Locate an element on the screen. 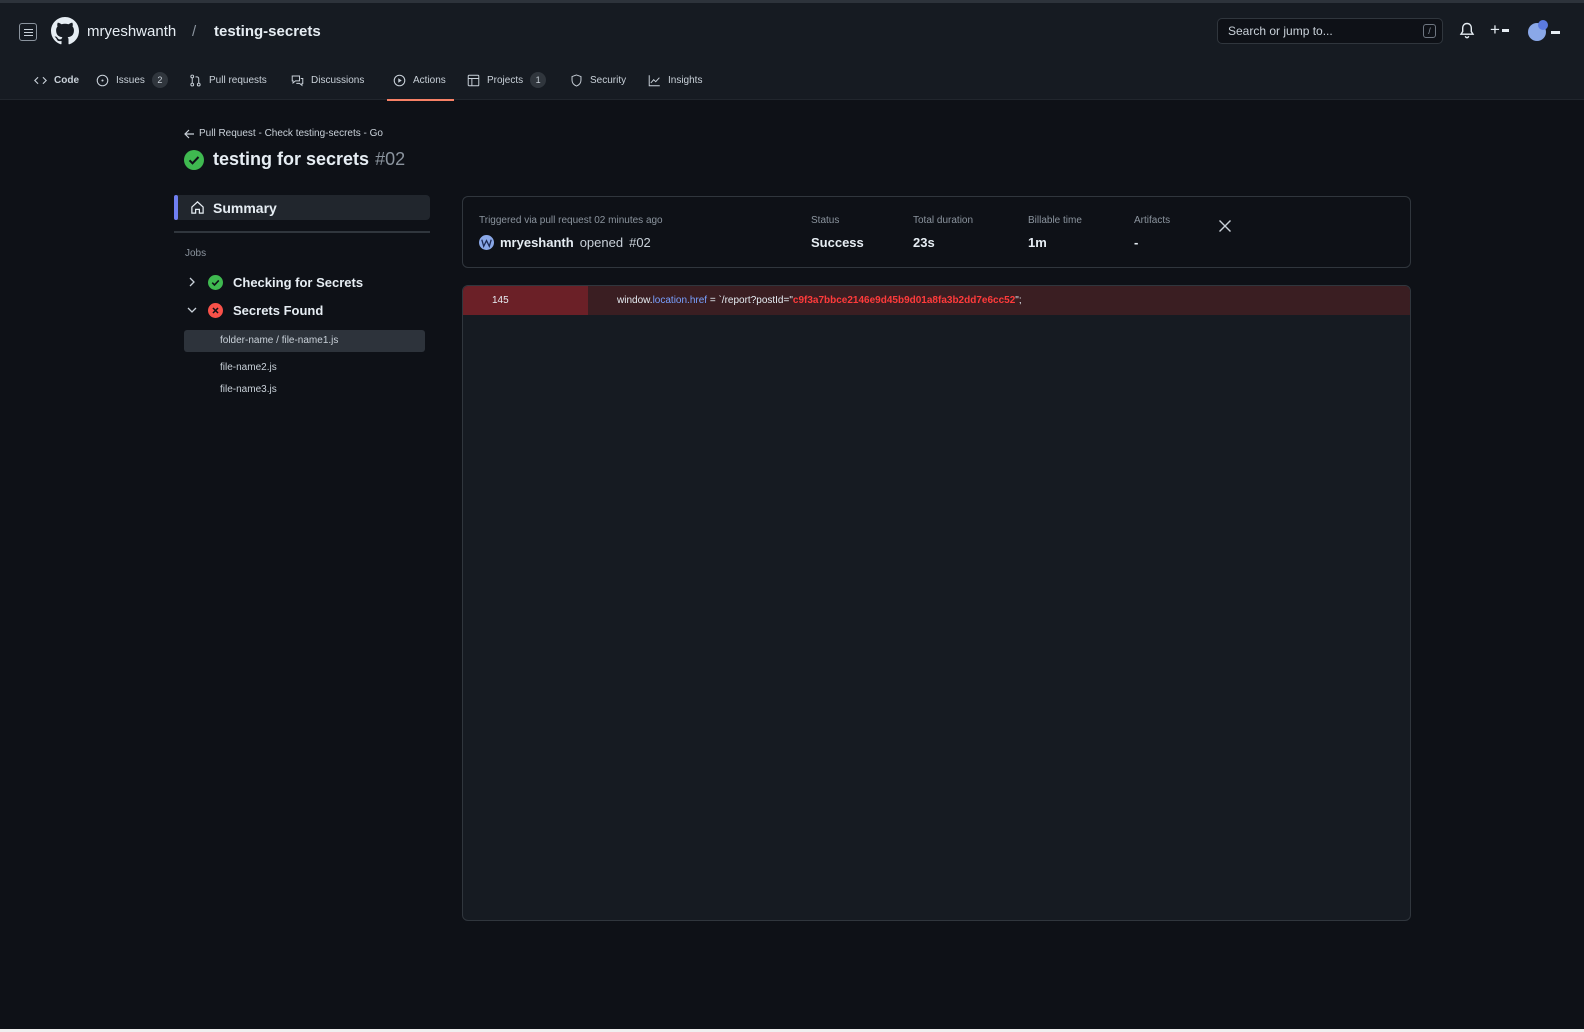 The image size is (1584, 1032). table-icon is located at coordinates (473, 80).